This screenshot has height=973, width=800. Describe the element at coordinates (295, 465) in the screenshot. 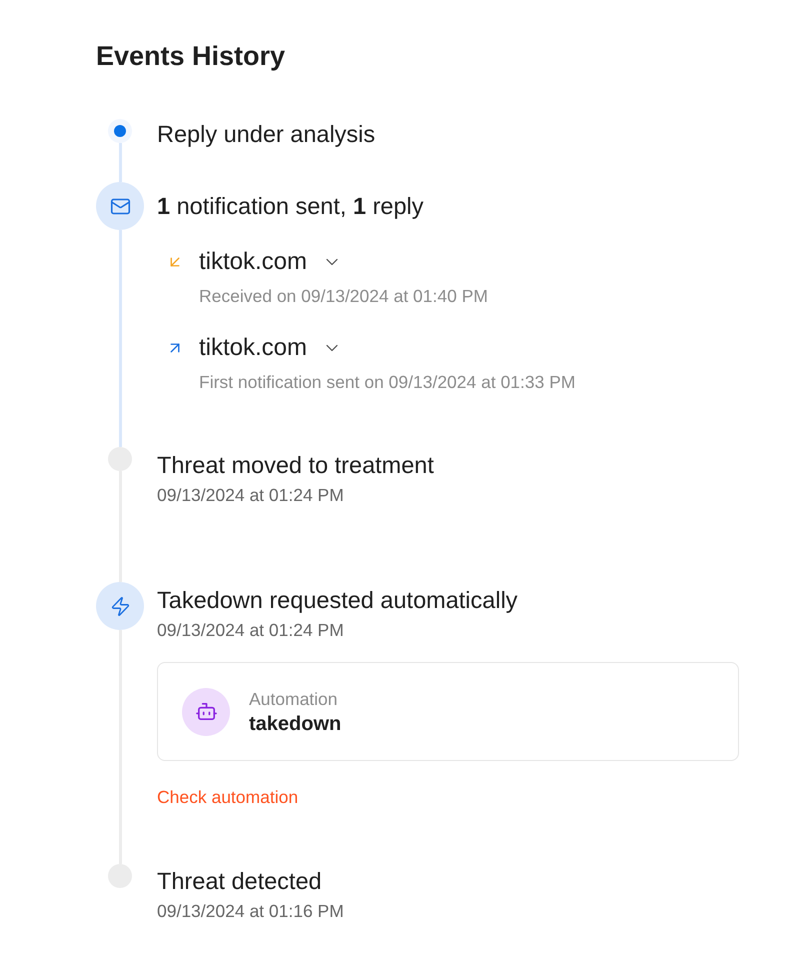

I see `event-title: Threat moved to treatment` at that location.